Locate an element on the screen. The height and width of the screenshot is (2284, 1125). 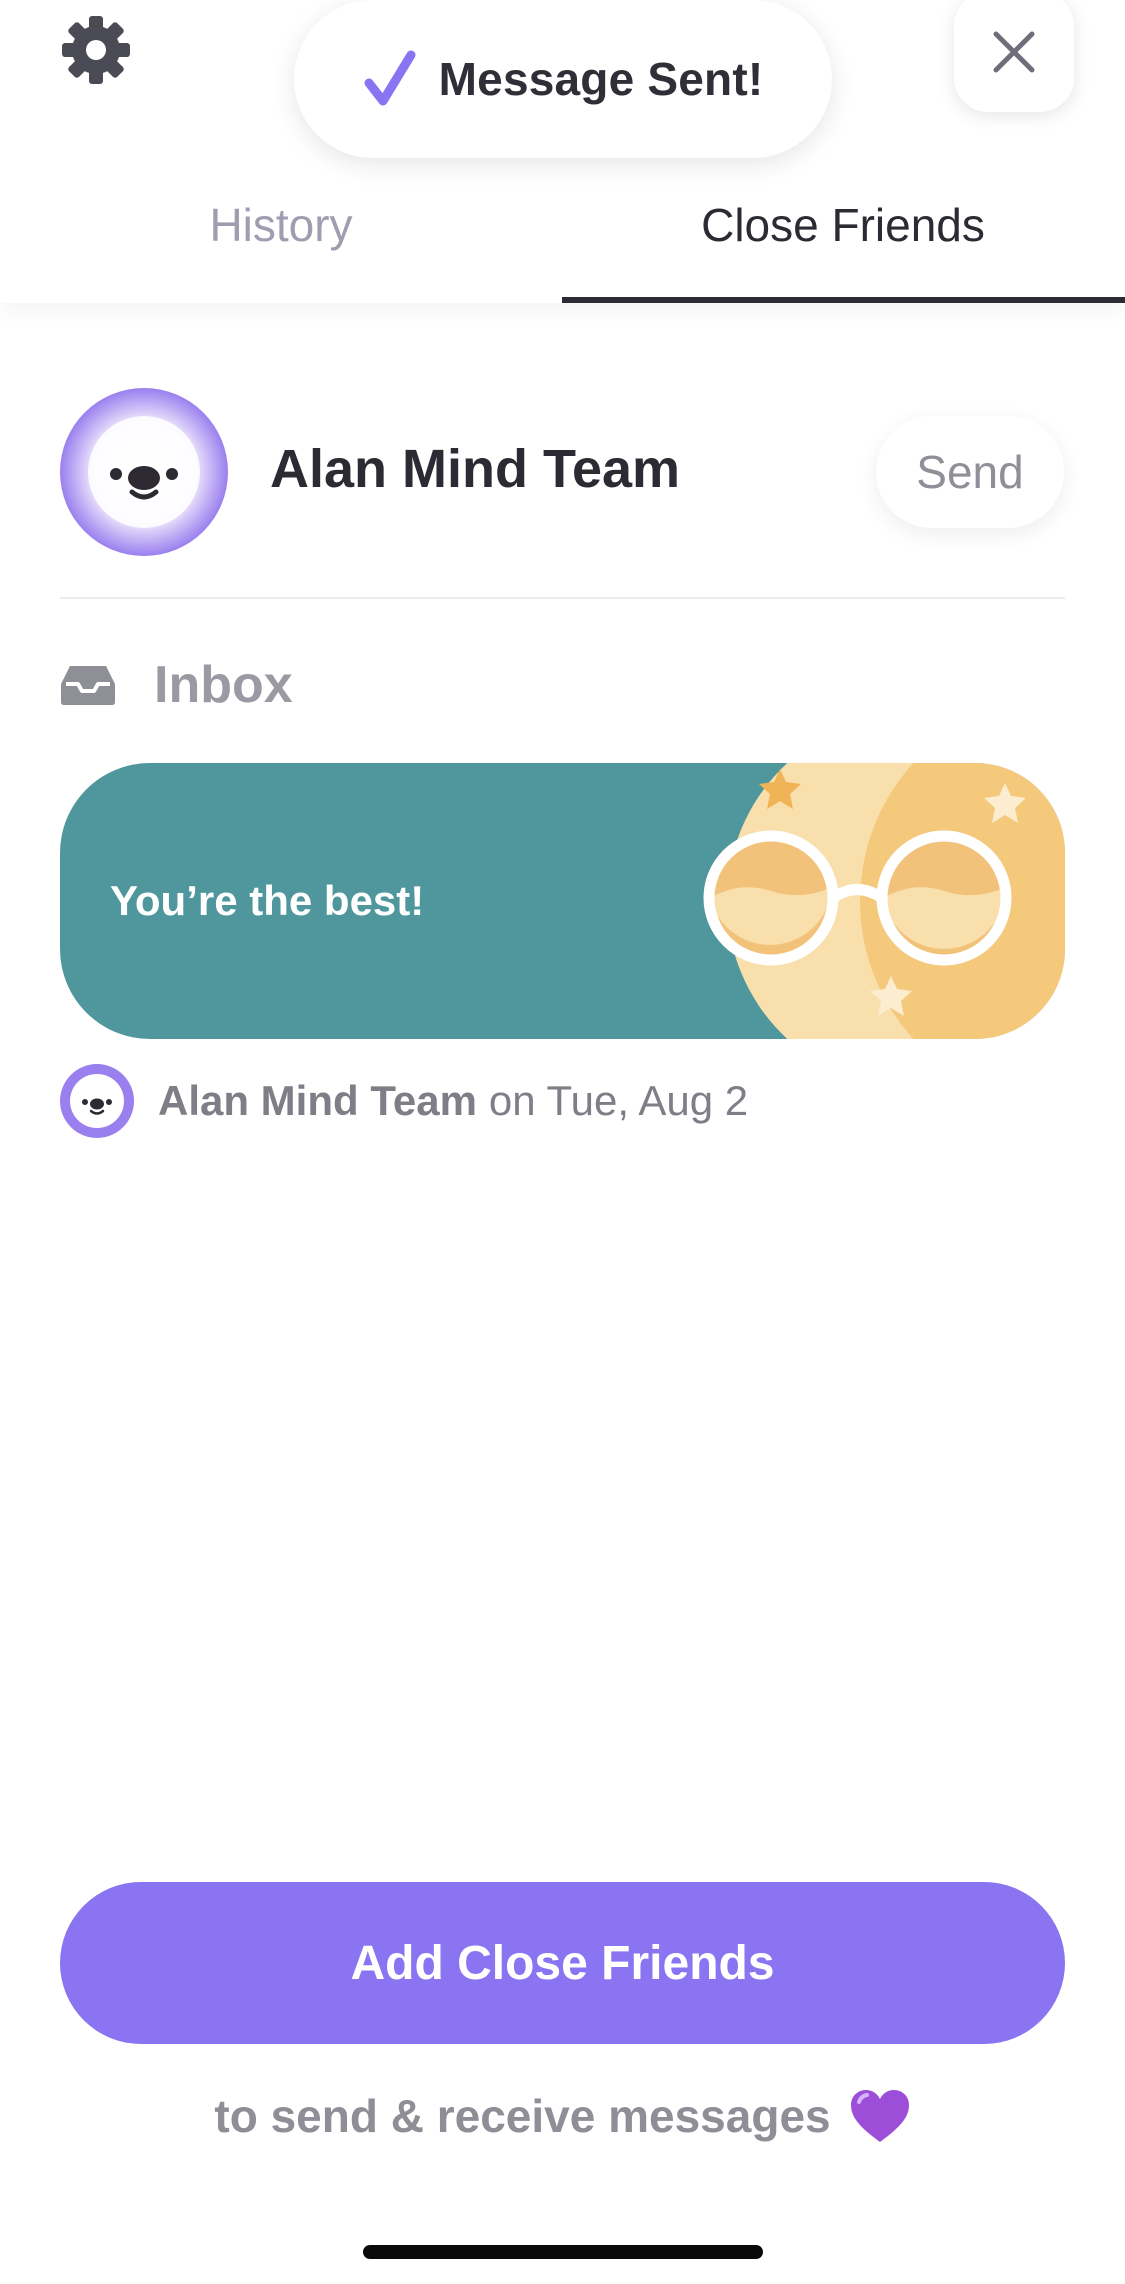
close-button is located at coordinates (1014, 56).